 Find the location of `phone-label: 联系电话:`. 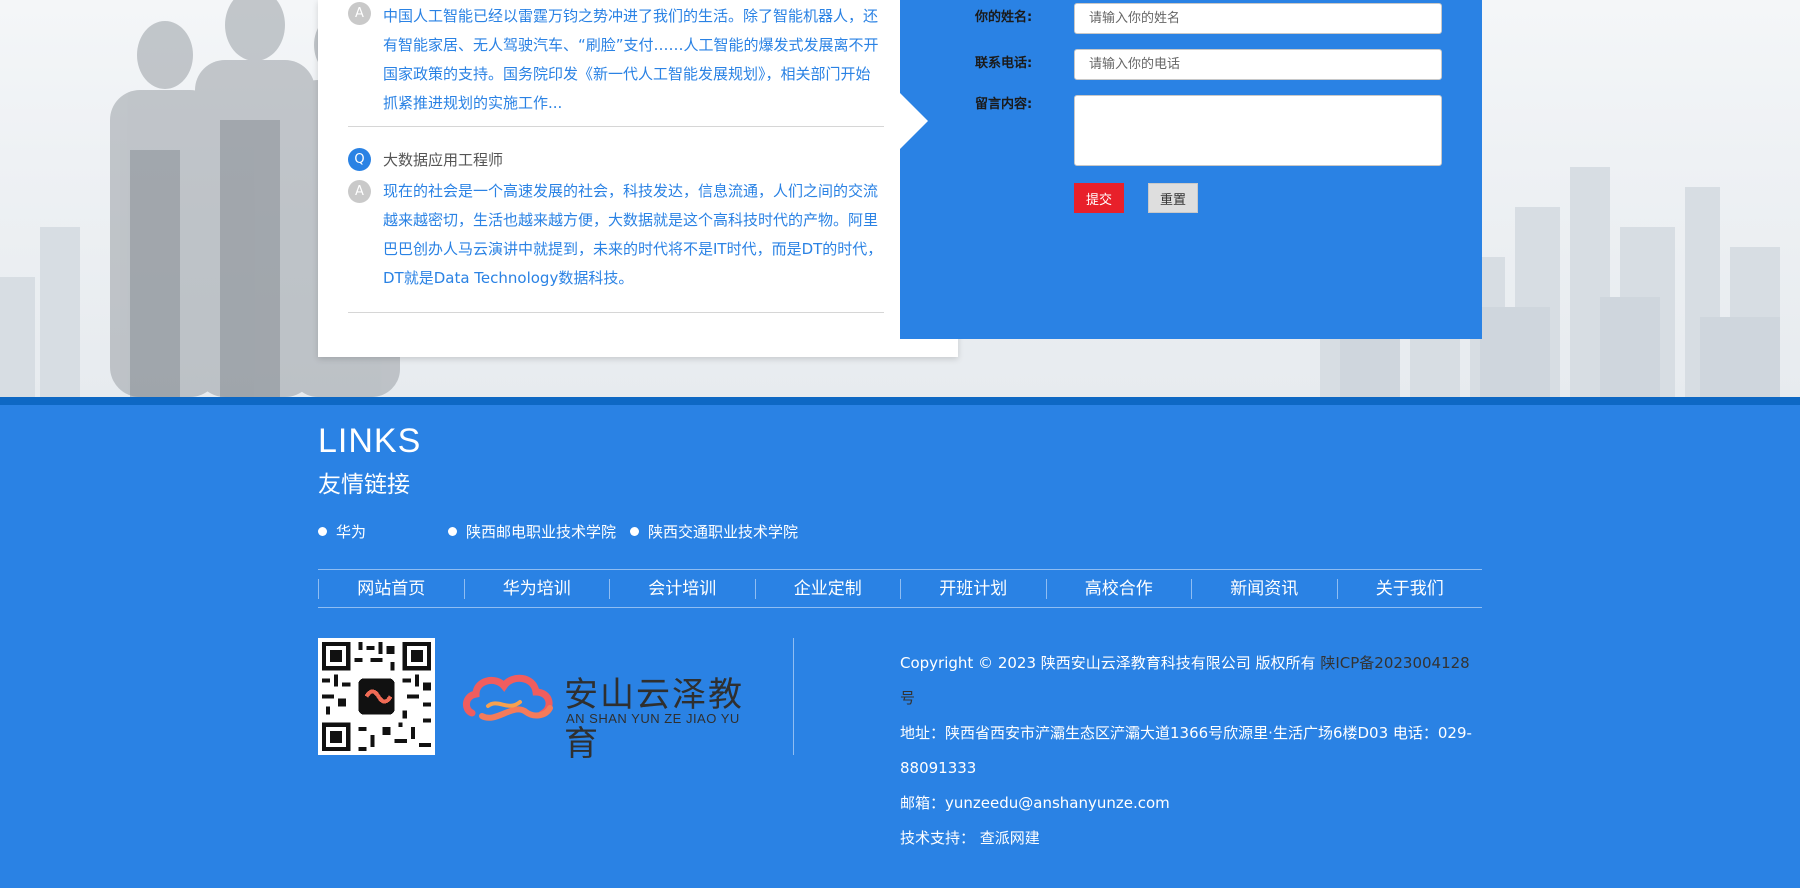

phone-label: 联系电话: is located at coordinates (1004, 63).